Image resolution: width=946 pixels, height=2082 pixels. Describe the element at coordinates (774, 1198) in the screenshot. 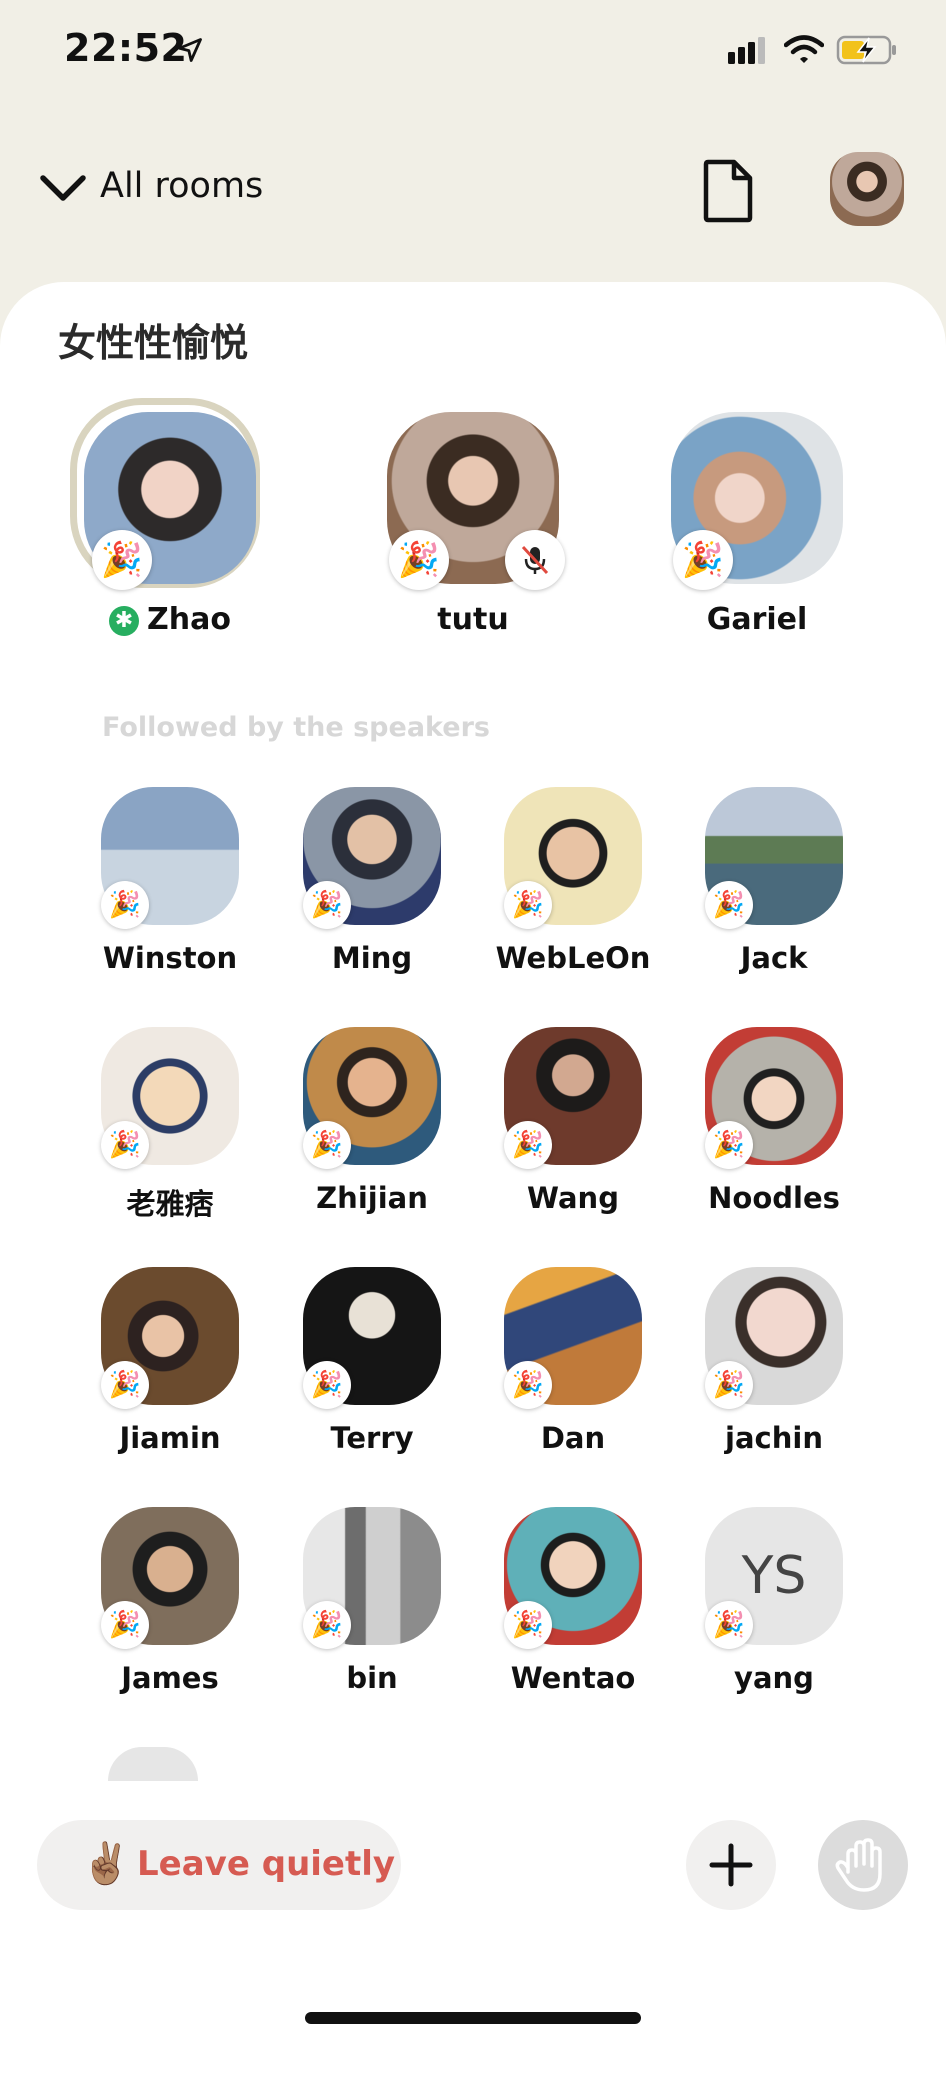

I see `listener-name: Noodles` at that location.